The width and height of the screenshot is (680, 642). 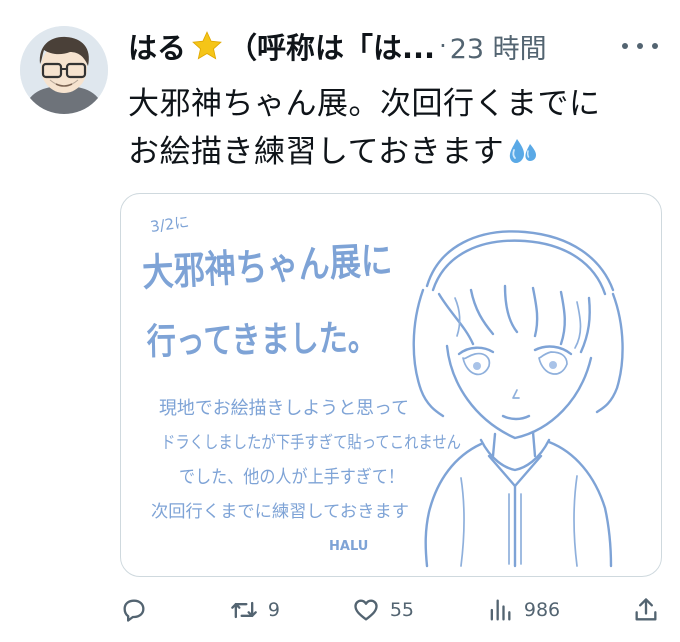 I want to click on tweet-text: 大邪神ちゃん展。次回行くまでに お絵描き練習しておきます, so click(x=393, y=128).